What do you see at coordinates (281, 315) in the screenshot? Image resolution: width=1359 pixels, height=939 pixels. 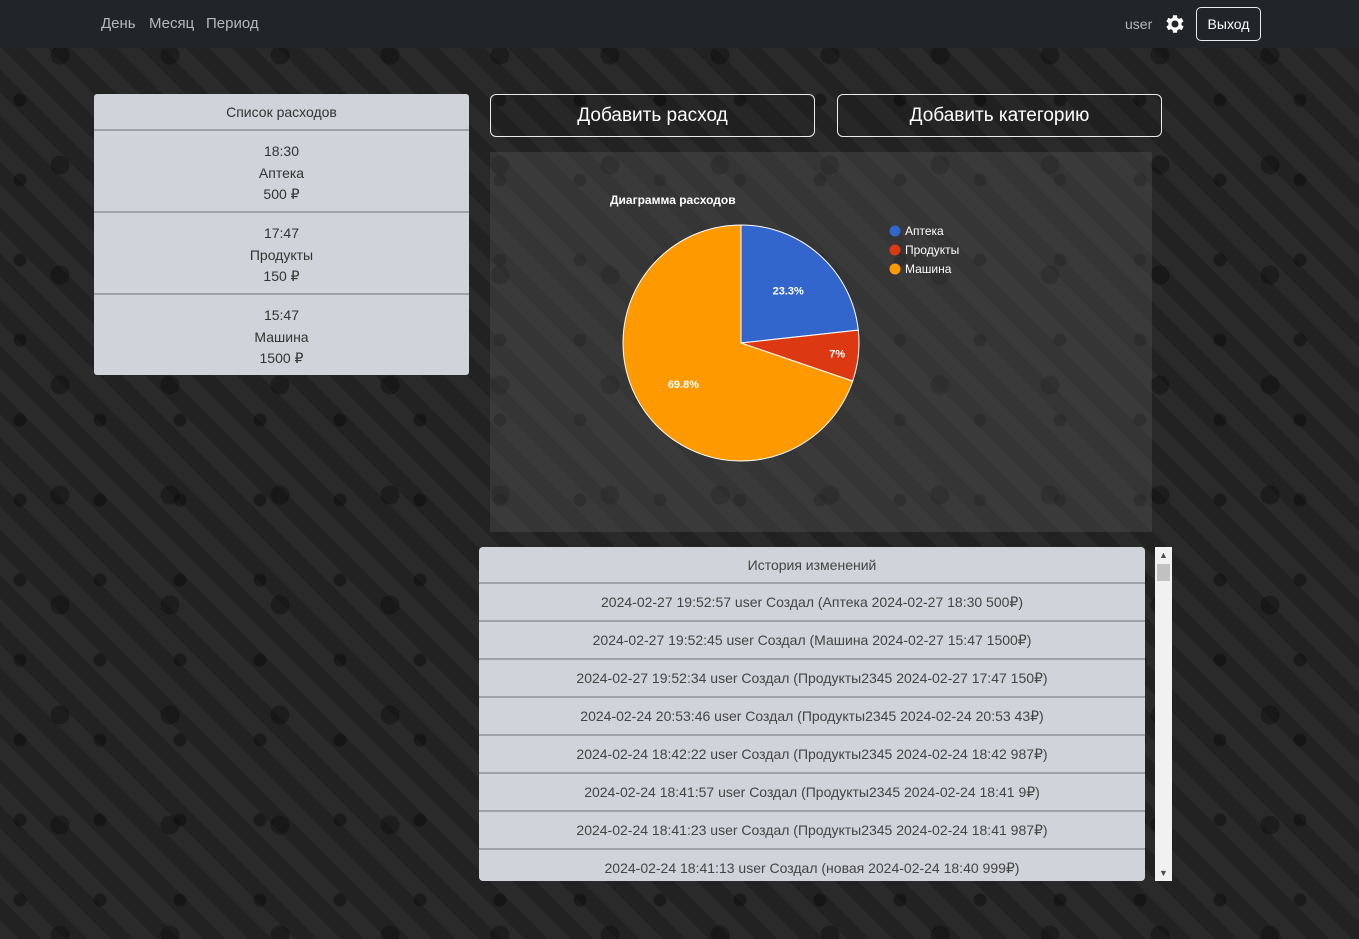 I see `expense-time: 15:47` at bounding box center [281, 315].